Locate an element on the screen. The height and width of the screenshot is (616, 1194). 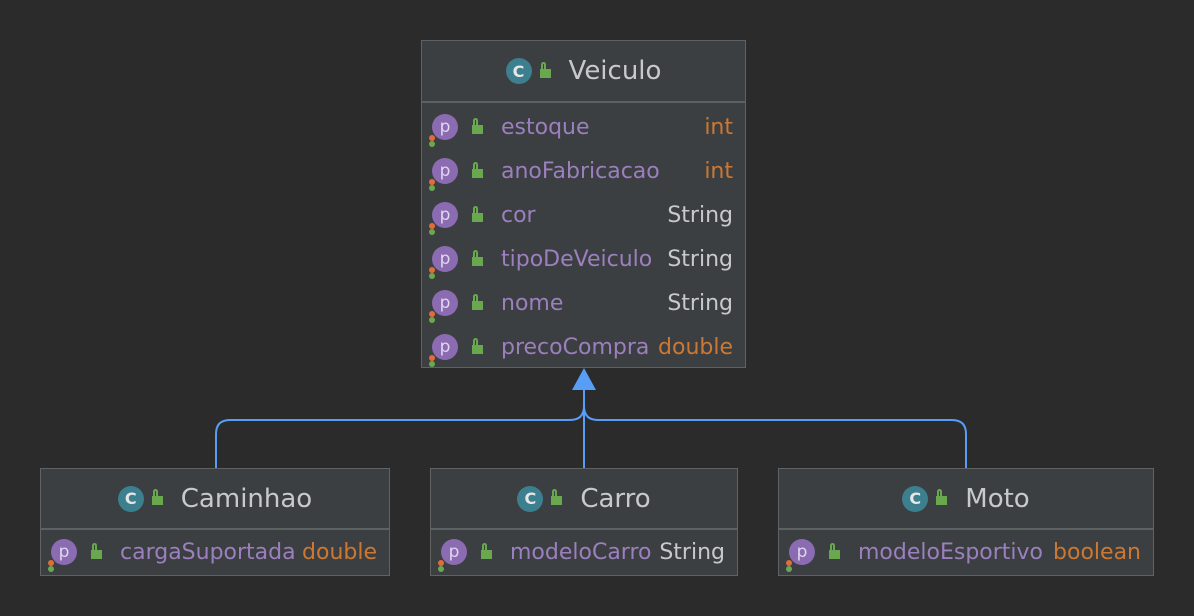
class-name: Caminhao is located at coordinates (246, 498).